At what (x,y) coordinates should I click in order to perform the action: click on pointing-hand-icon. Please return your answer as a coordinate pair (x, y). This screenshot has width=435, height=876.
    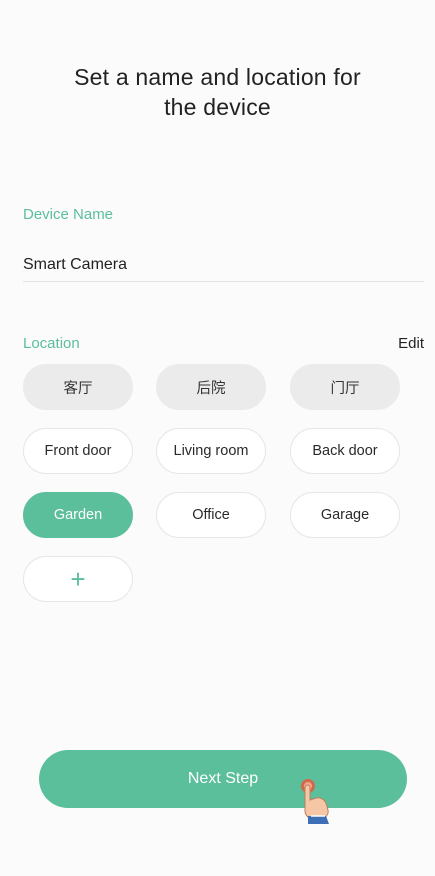
    Looking at the image, I should click on (315, 801).